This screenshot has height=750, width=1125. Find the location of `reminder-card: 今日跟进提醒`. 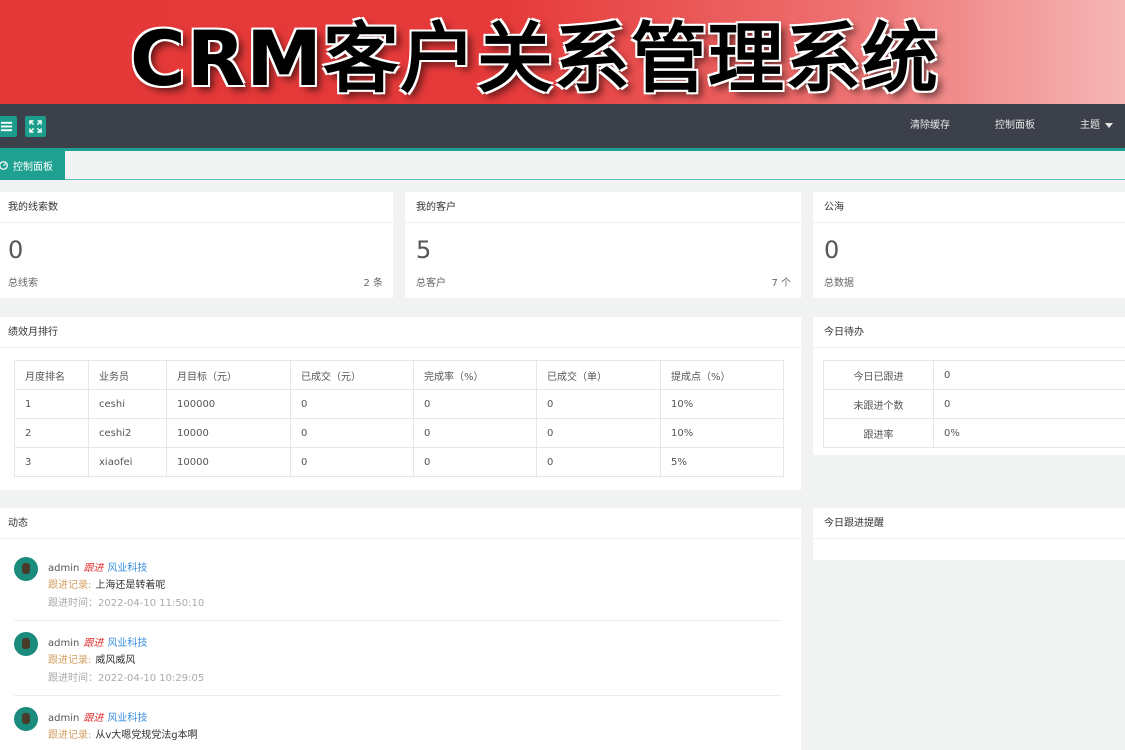

reminder-card: 今日跟进提醒 is located at coordinates (969, 534).